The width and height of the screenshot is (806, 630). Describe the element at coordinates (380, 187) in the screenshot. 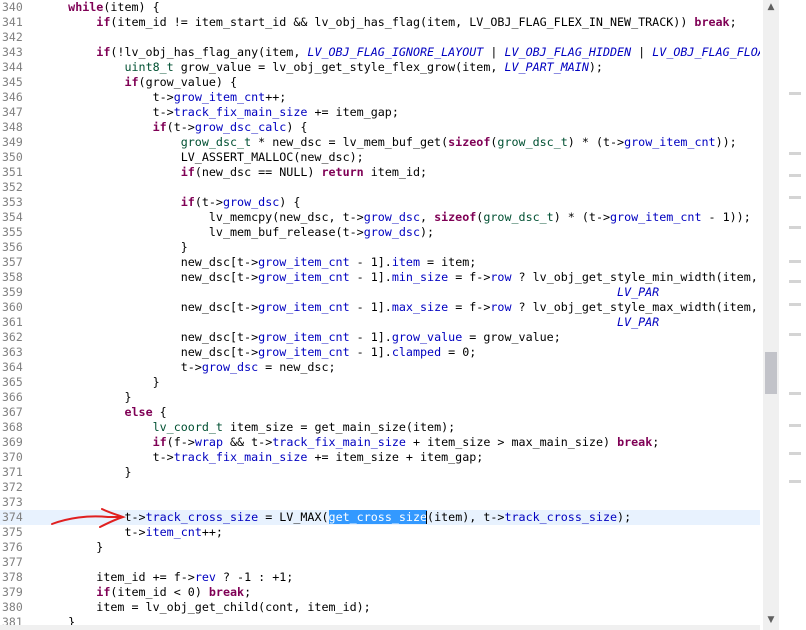

I see `code-line: 352` at that location.